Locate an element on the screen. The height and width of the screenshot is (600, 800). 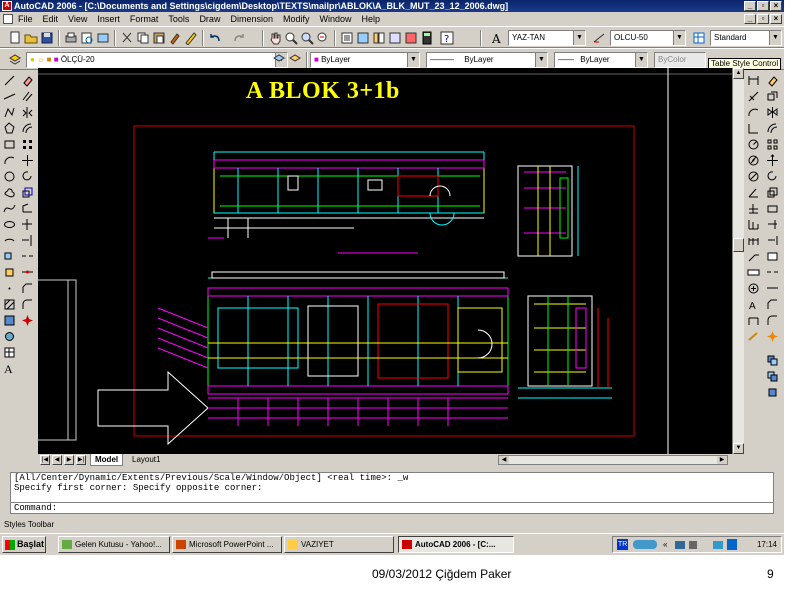
hatch-icon is located at coordinates (9, 304).